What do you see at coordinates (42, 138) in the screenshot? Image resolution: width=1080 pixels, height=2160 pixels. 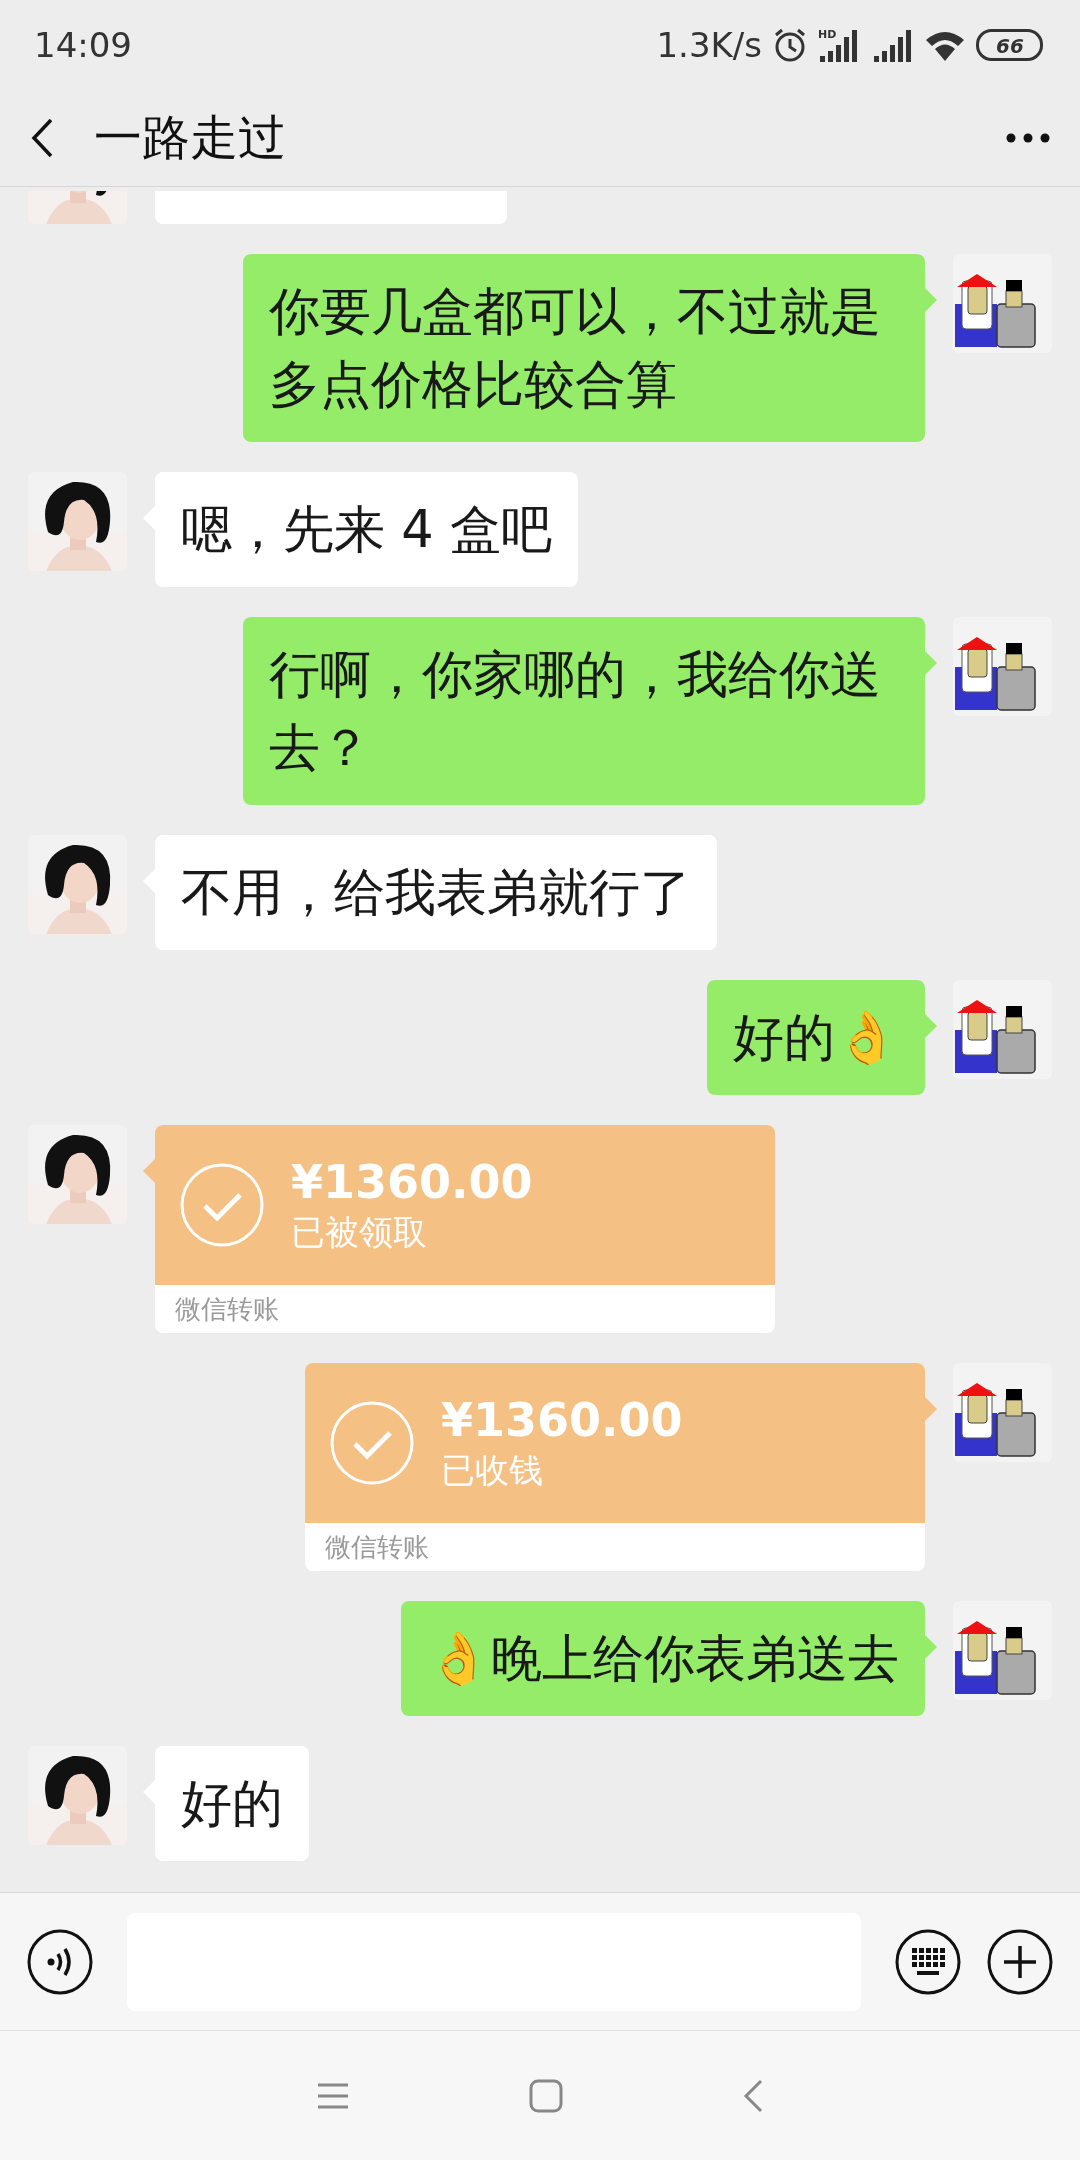 I see `back-icon` at bounding box center [42, 138].